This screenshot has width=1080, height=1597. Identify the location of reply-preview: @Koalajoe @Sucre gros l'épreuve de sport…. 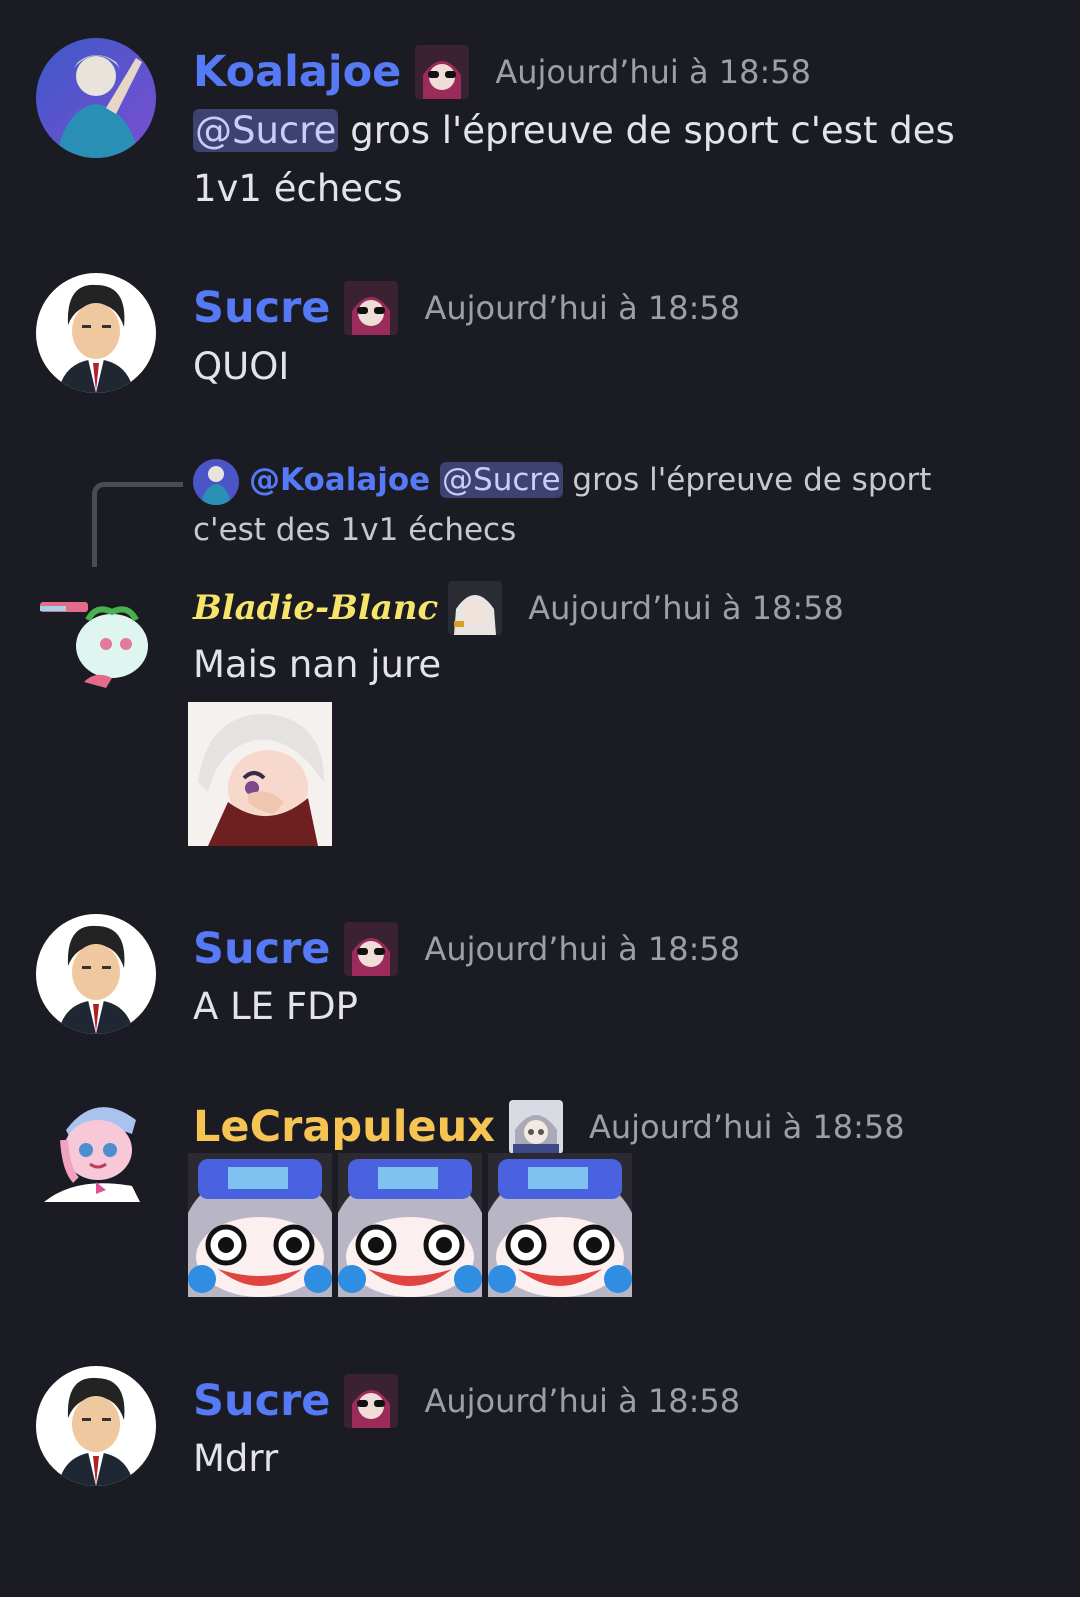
(603, 505).